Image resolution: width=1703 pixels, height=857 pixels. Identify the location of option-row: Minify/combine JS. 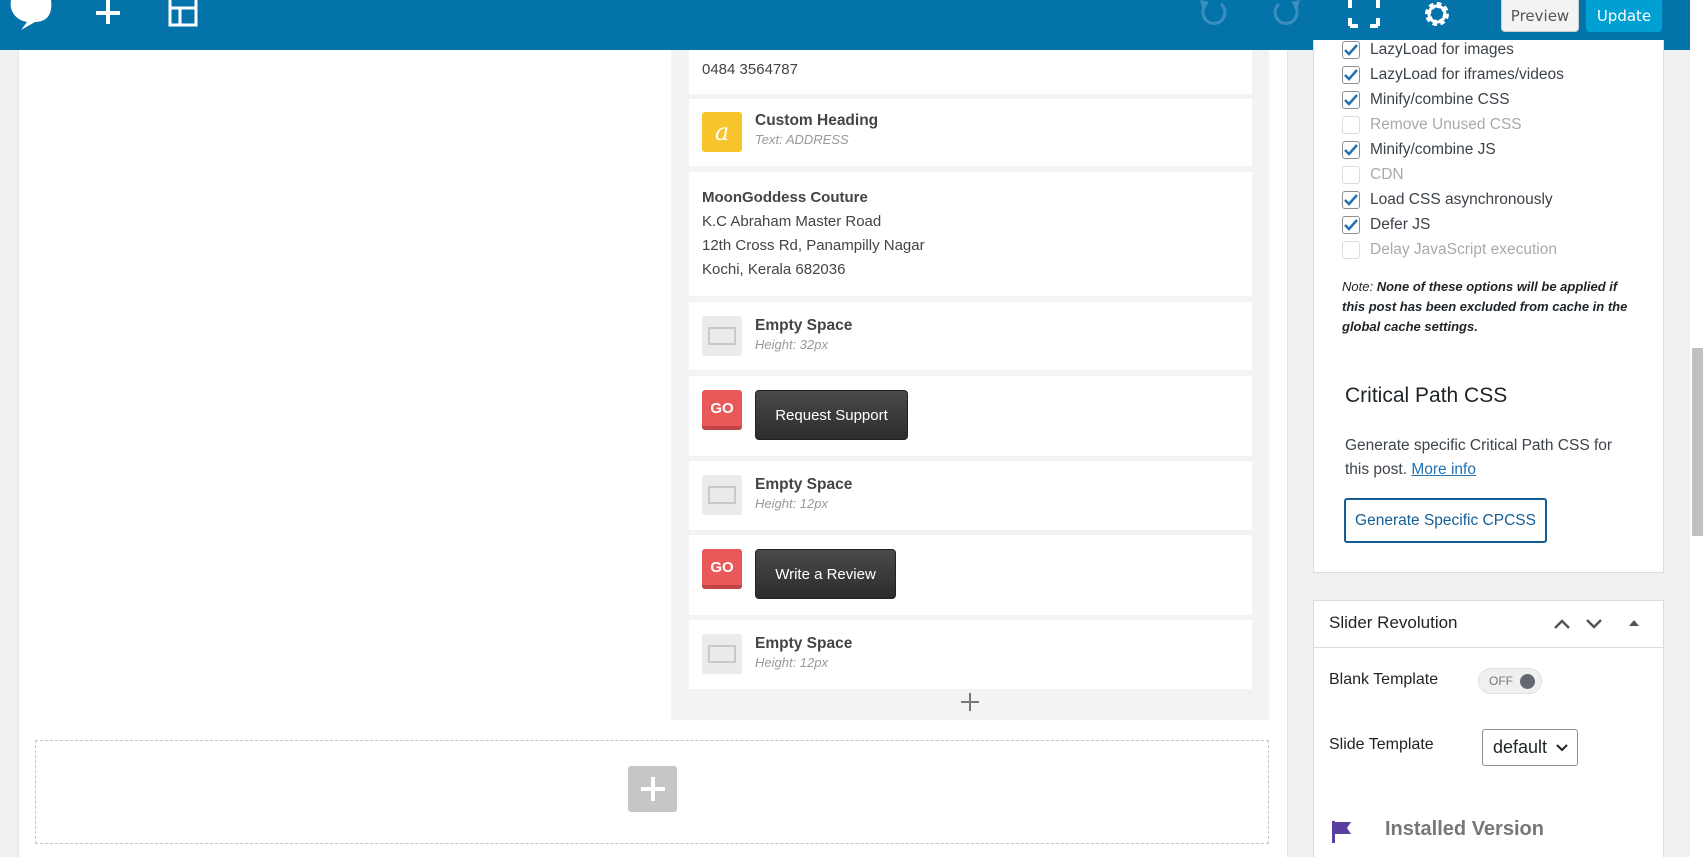
(1419, 150).